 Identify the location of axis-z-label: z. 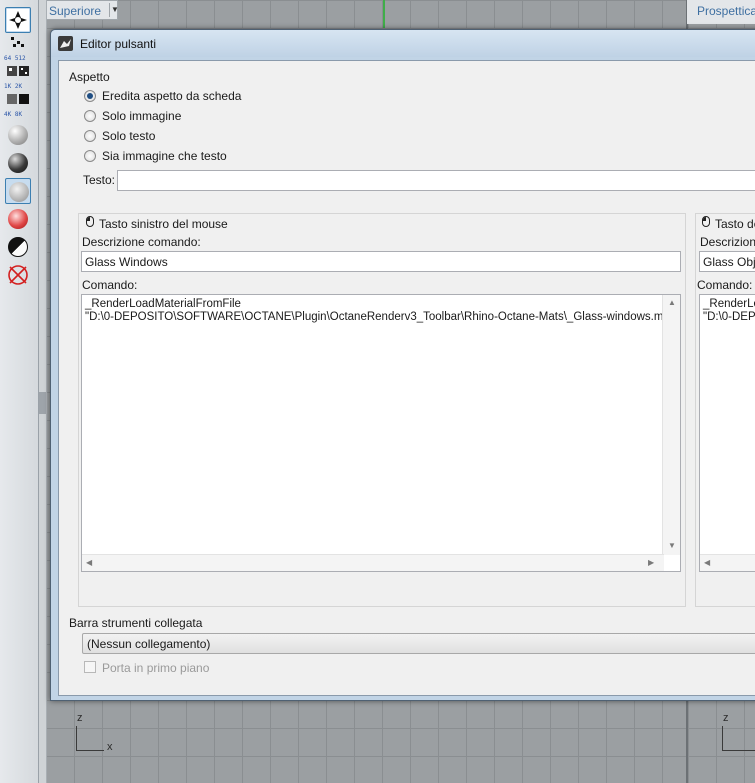
(80, 718).